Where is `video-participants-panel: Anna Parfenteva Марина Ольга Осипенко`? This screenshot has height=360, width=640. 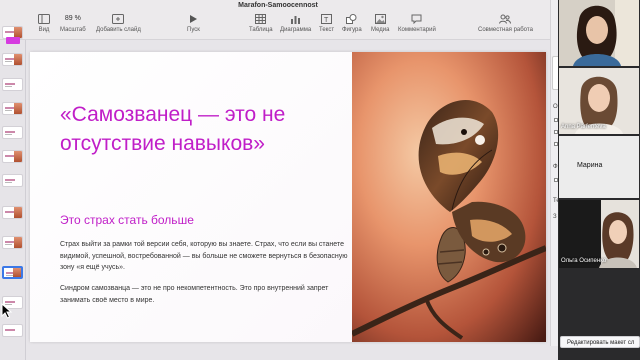
video-participants-panel: Anna Parfenteva Марина Ольга Осипенко is located at coordinates (599, 180).